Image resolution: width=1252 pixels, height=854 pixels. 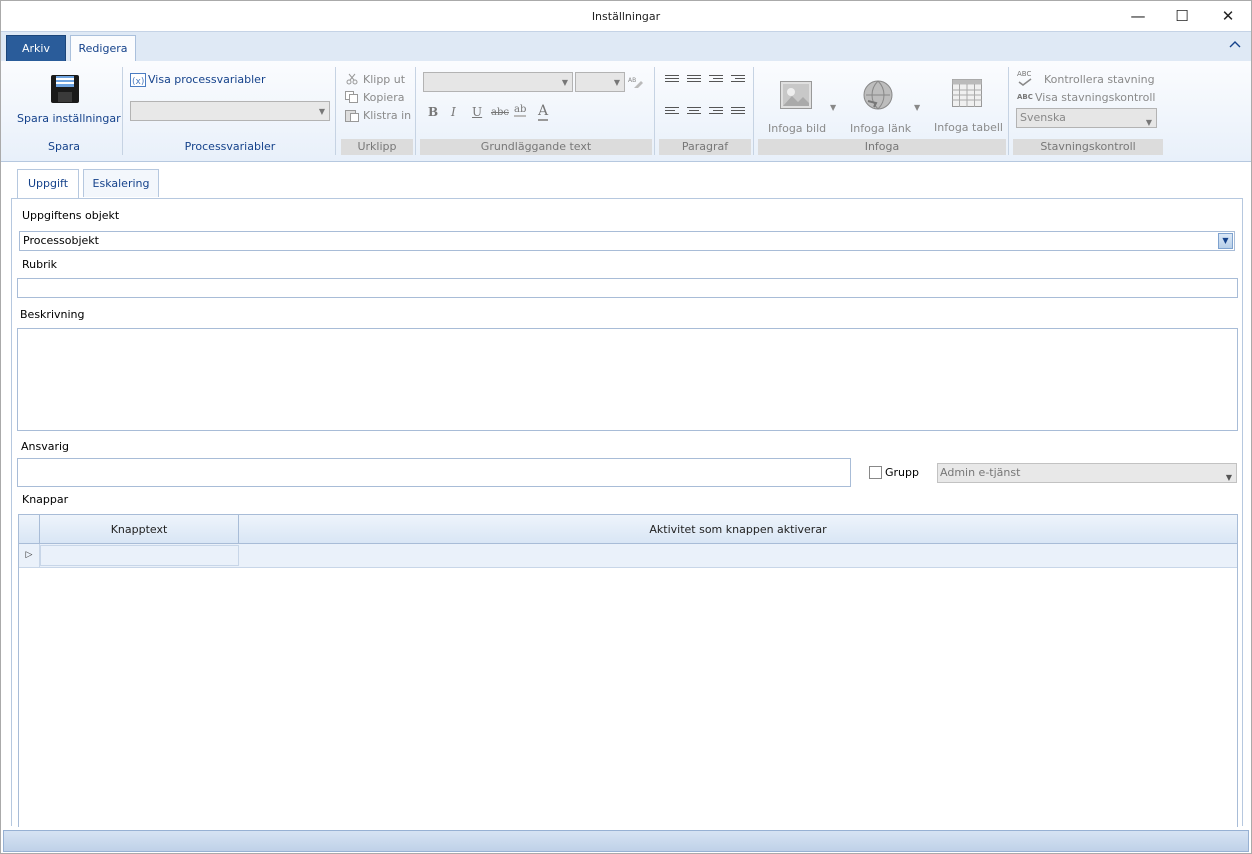 I want to click on ansvarig-input, so click(x=434, y=472).